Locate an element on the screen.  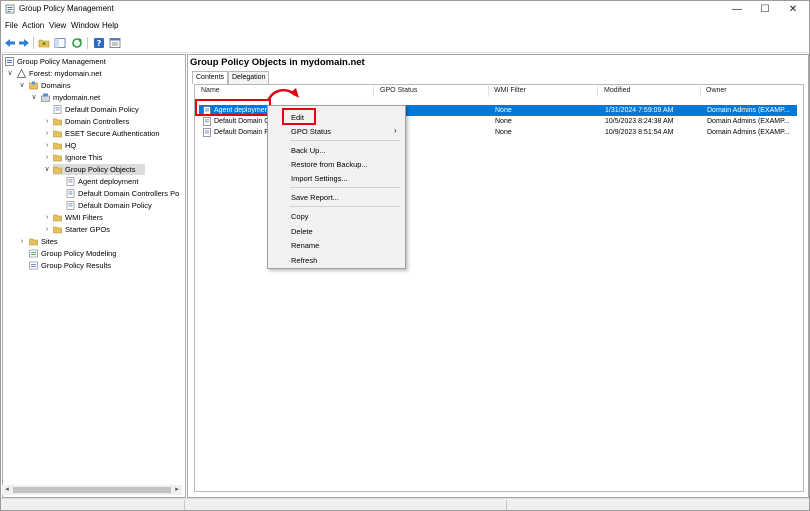
gpmc-app-icon is located at coordinates (10, 9).